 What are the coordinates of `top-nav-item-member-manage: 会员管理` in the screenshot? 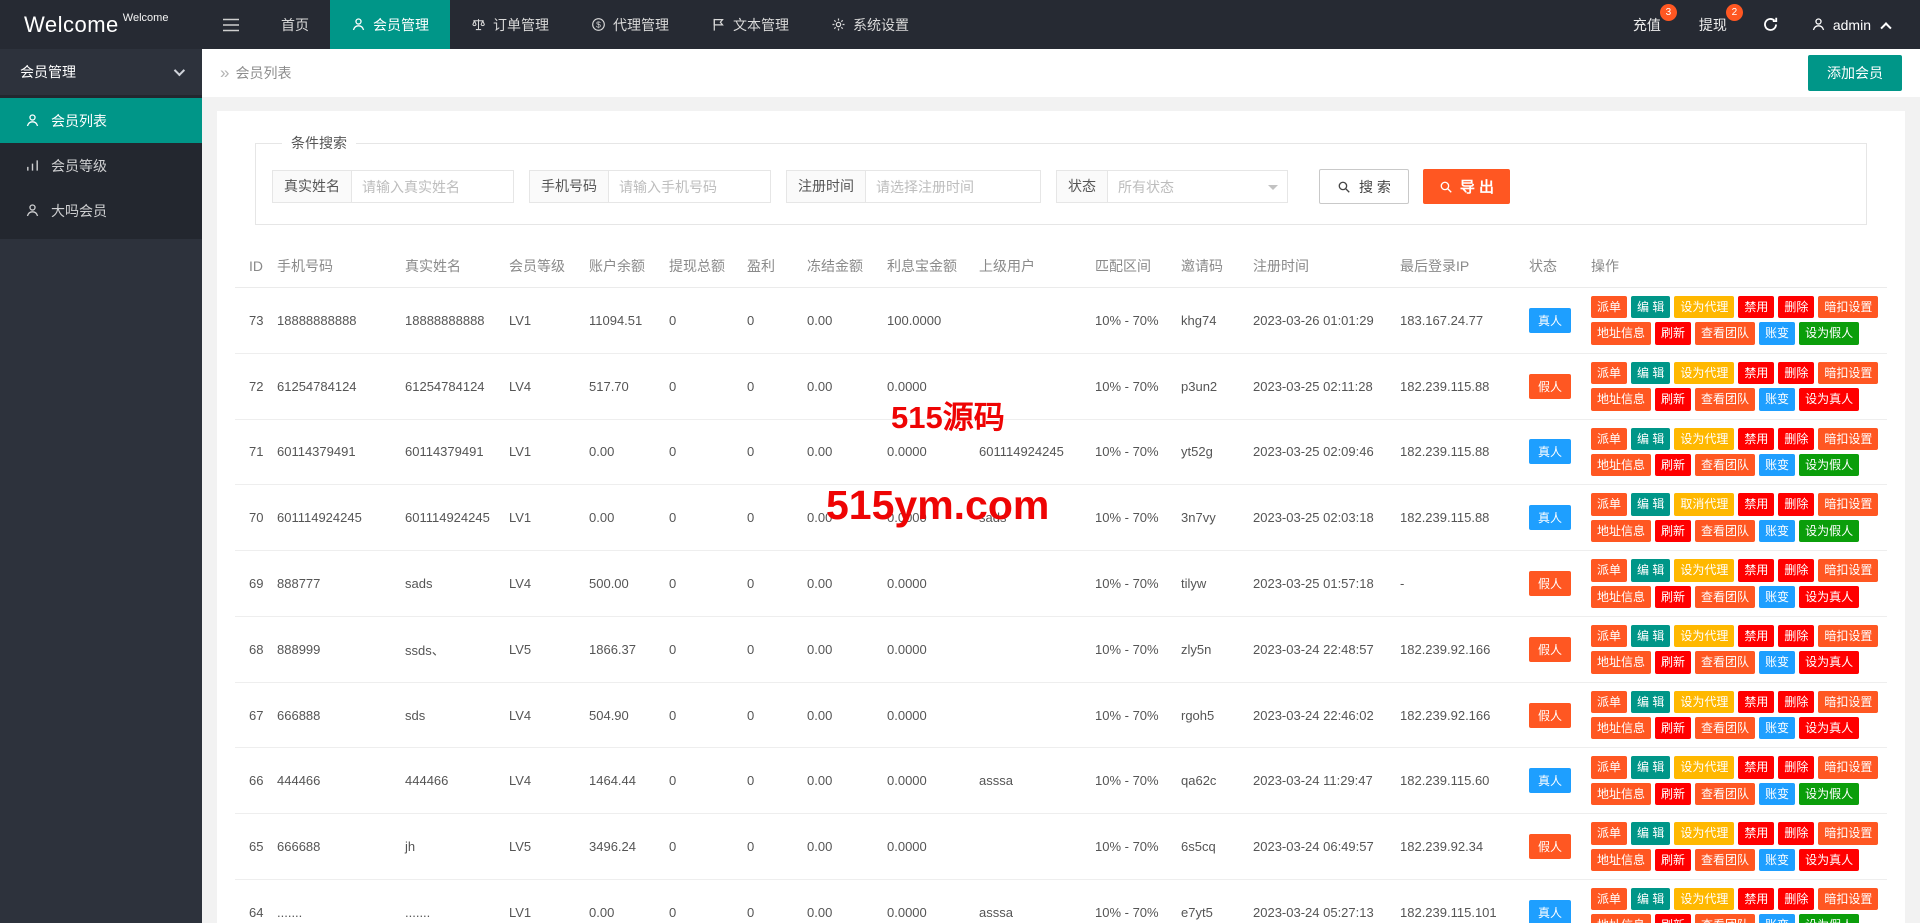 It's located at (390, 24).